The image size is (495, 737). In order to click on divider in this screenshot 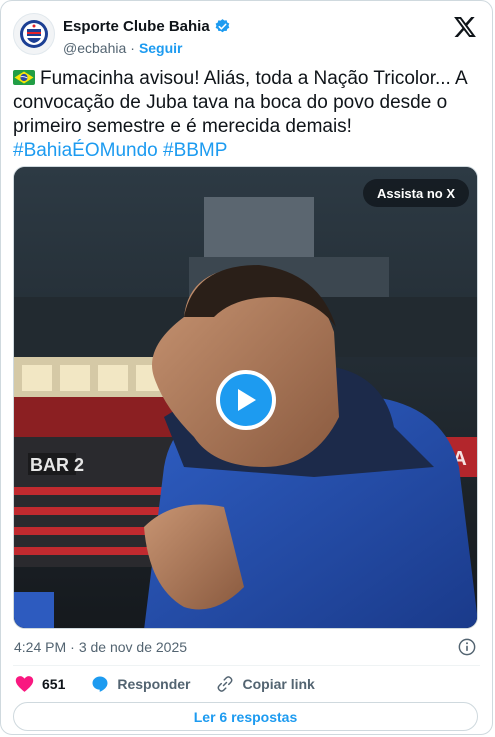, I will do `click(246, 665)`.